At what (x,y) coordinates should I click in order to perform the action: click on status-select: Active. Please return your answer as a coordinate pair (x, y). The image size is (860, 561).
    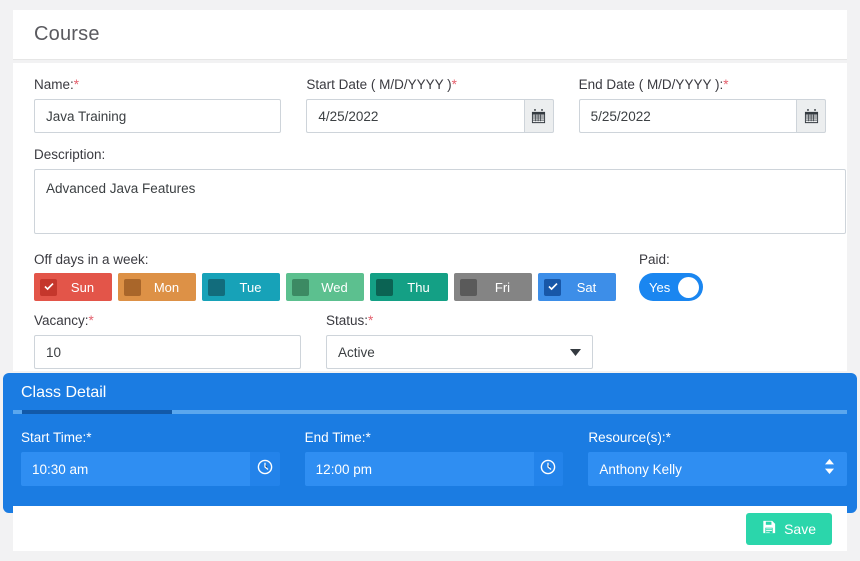
    Looking at the image, I should click on (459, 352).